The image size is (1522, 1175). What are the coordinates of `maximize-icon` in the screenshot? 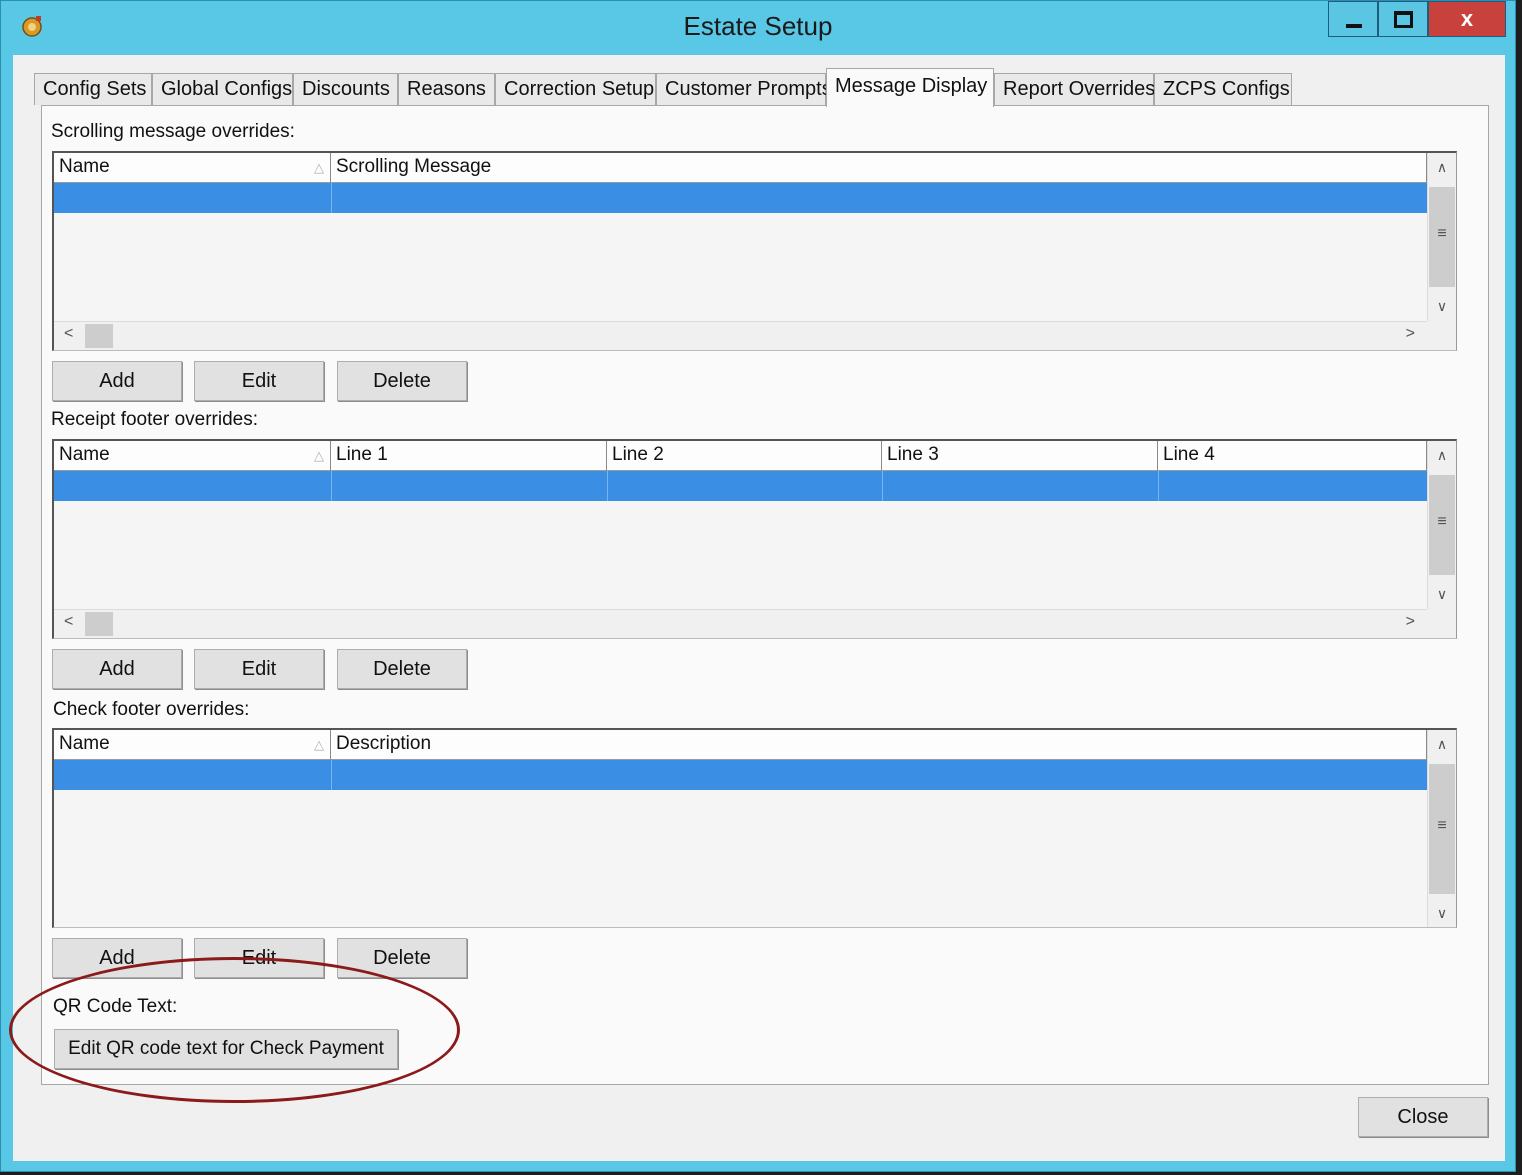 It's located at (1403, 19).